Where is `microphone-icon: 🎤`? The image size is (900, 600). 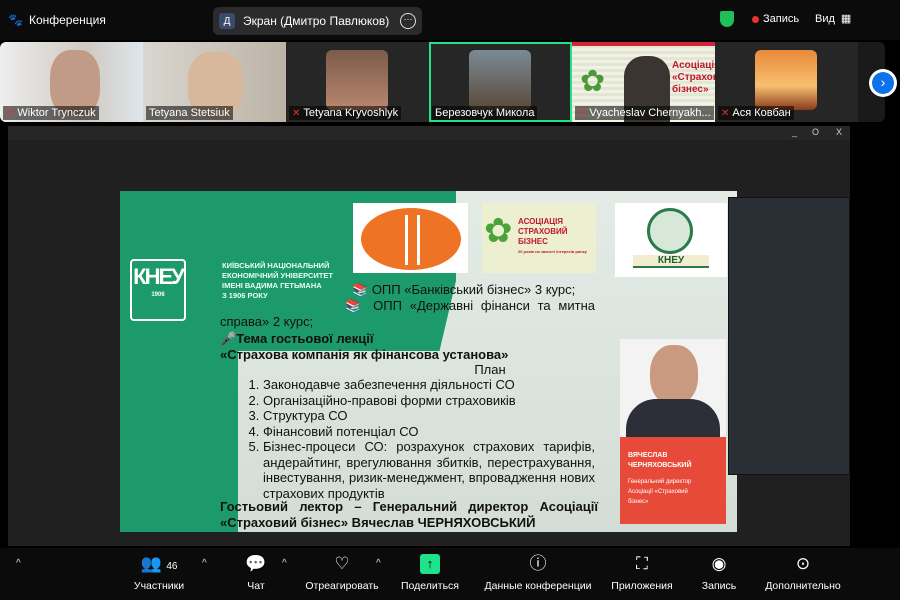 microphone-icon: 🎤 is located at coordinates (228, 338).